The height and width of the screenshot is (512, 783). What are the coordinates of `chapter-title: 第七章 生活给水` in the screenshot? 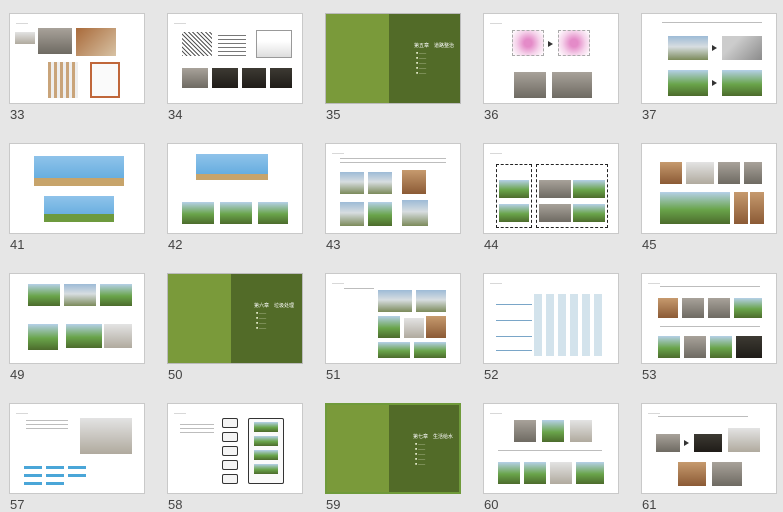 It's located at (433, 437).